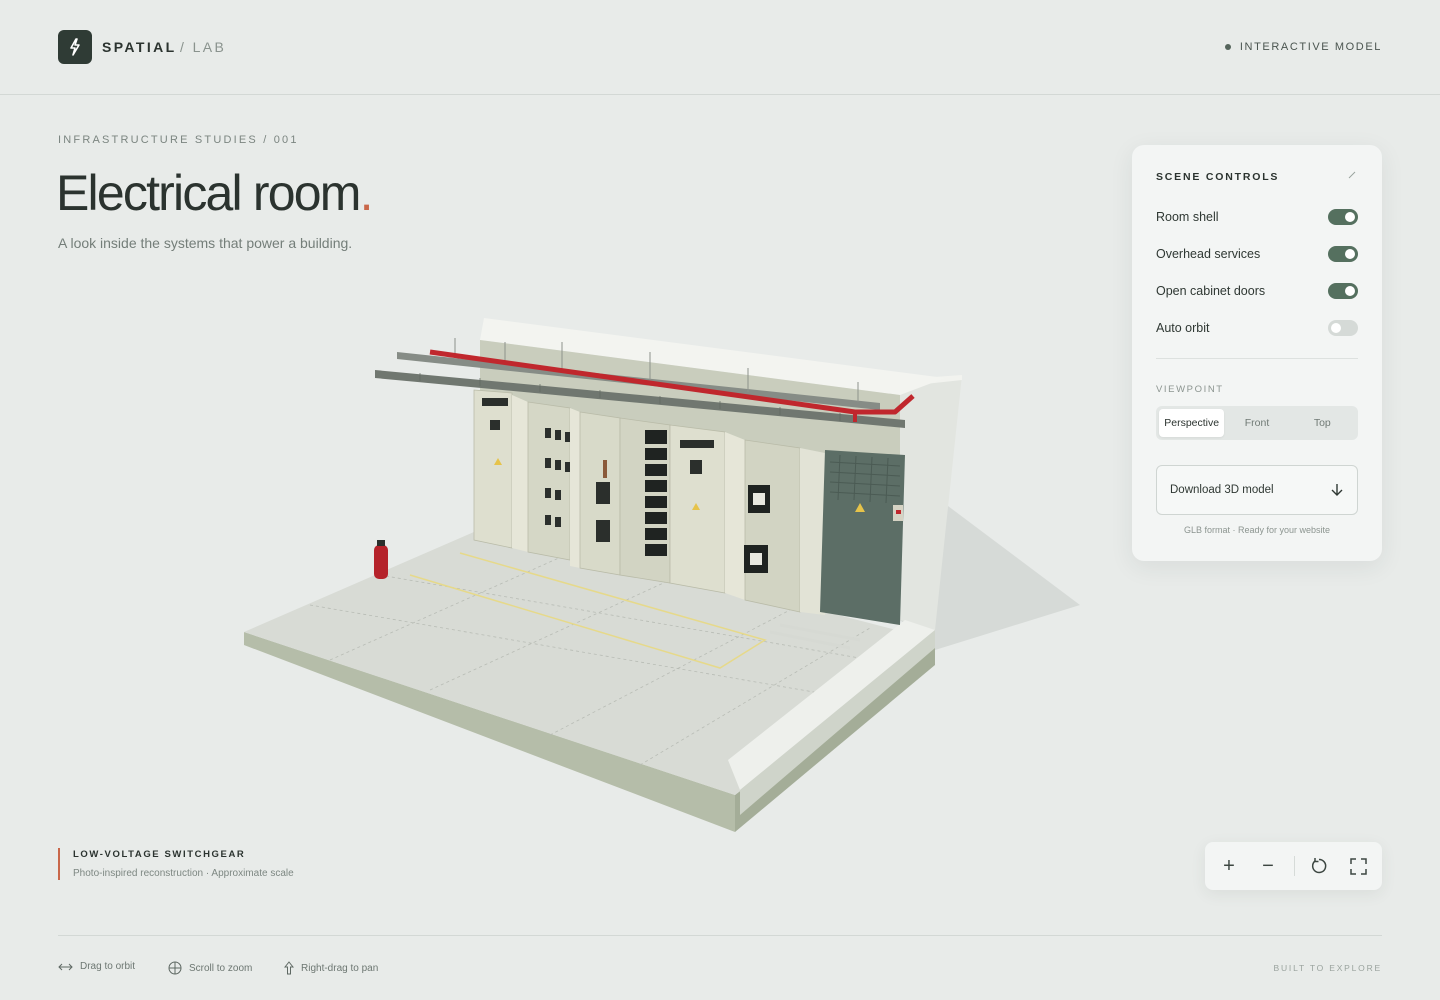  I want to click on toggle-auto-orbit: Auto orbit, so click(1257, 328).